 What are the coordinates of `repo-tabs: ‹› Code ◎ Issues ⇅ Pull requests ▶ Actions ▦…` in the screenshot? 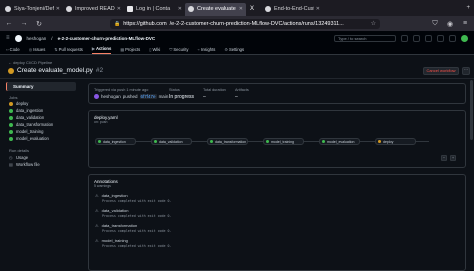 It's located at (237, 50).